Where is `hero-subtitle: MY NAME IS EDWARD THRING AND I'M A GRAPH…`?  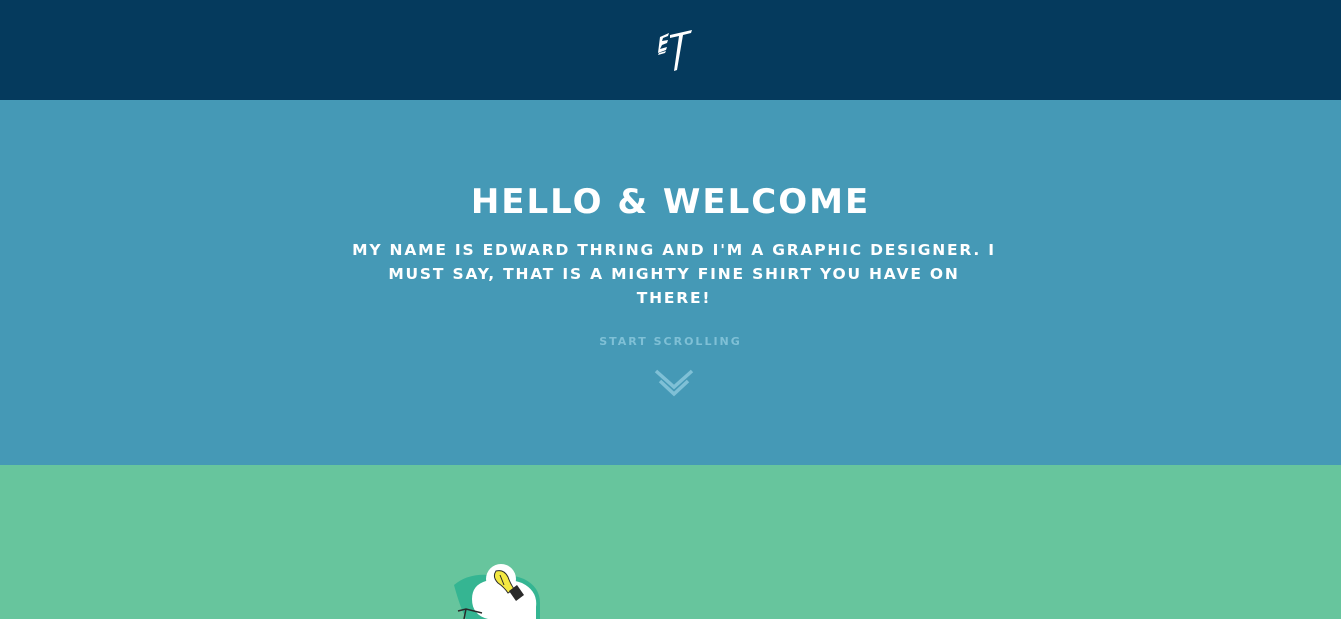 hero-subtitle: MY NAME IS EDWARD THRING AND I'M A GRAPH… is located at coordinates (674, 274).